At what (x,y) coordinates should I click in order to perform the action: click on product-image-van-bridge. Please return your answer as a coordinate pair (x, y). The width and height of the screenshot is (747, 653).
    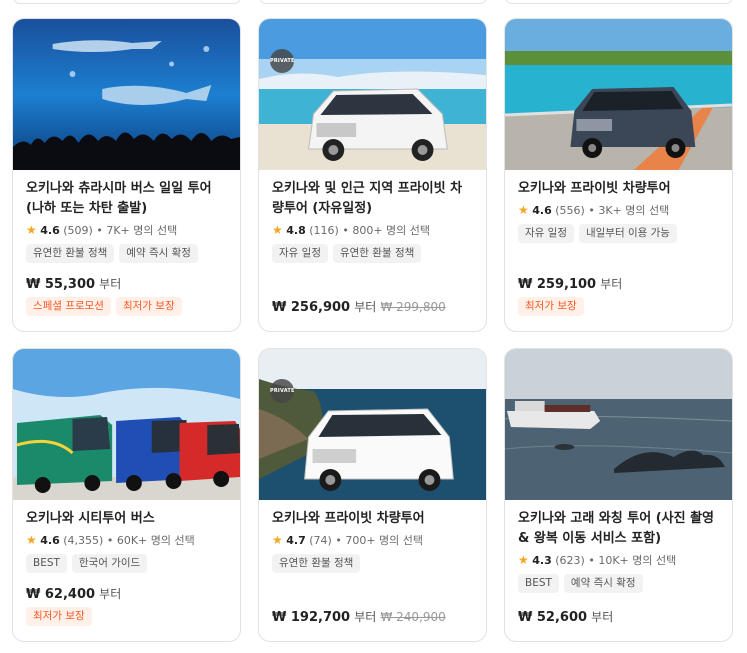
    Looking at the image, I should click on (618, 94).